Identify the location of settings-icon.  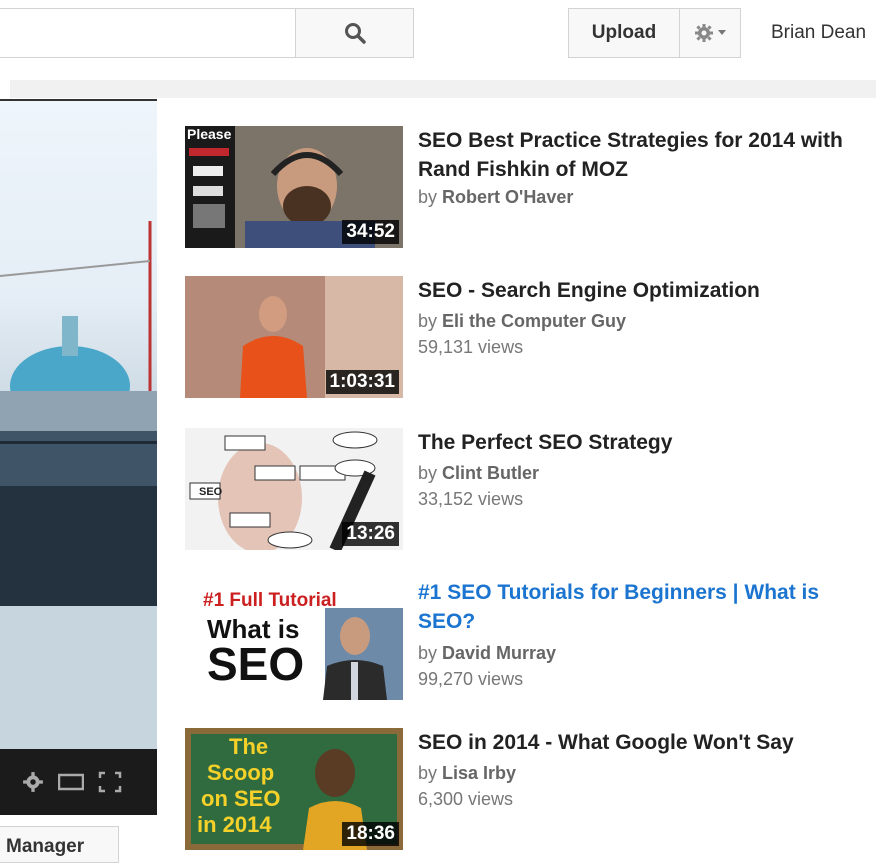
(33, 782).